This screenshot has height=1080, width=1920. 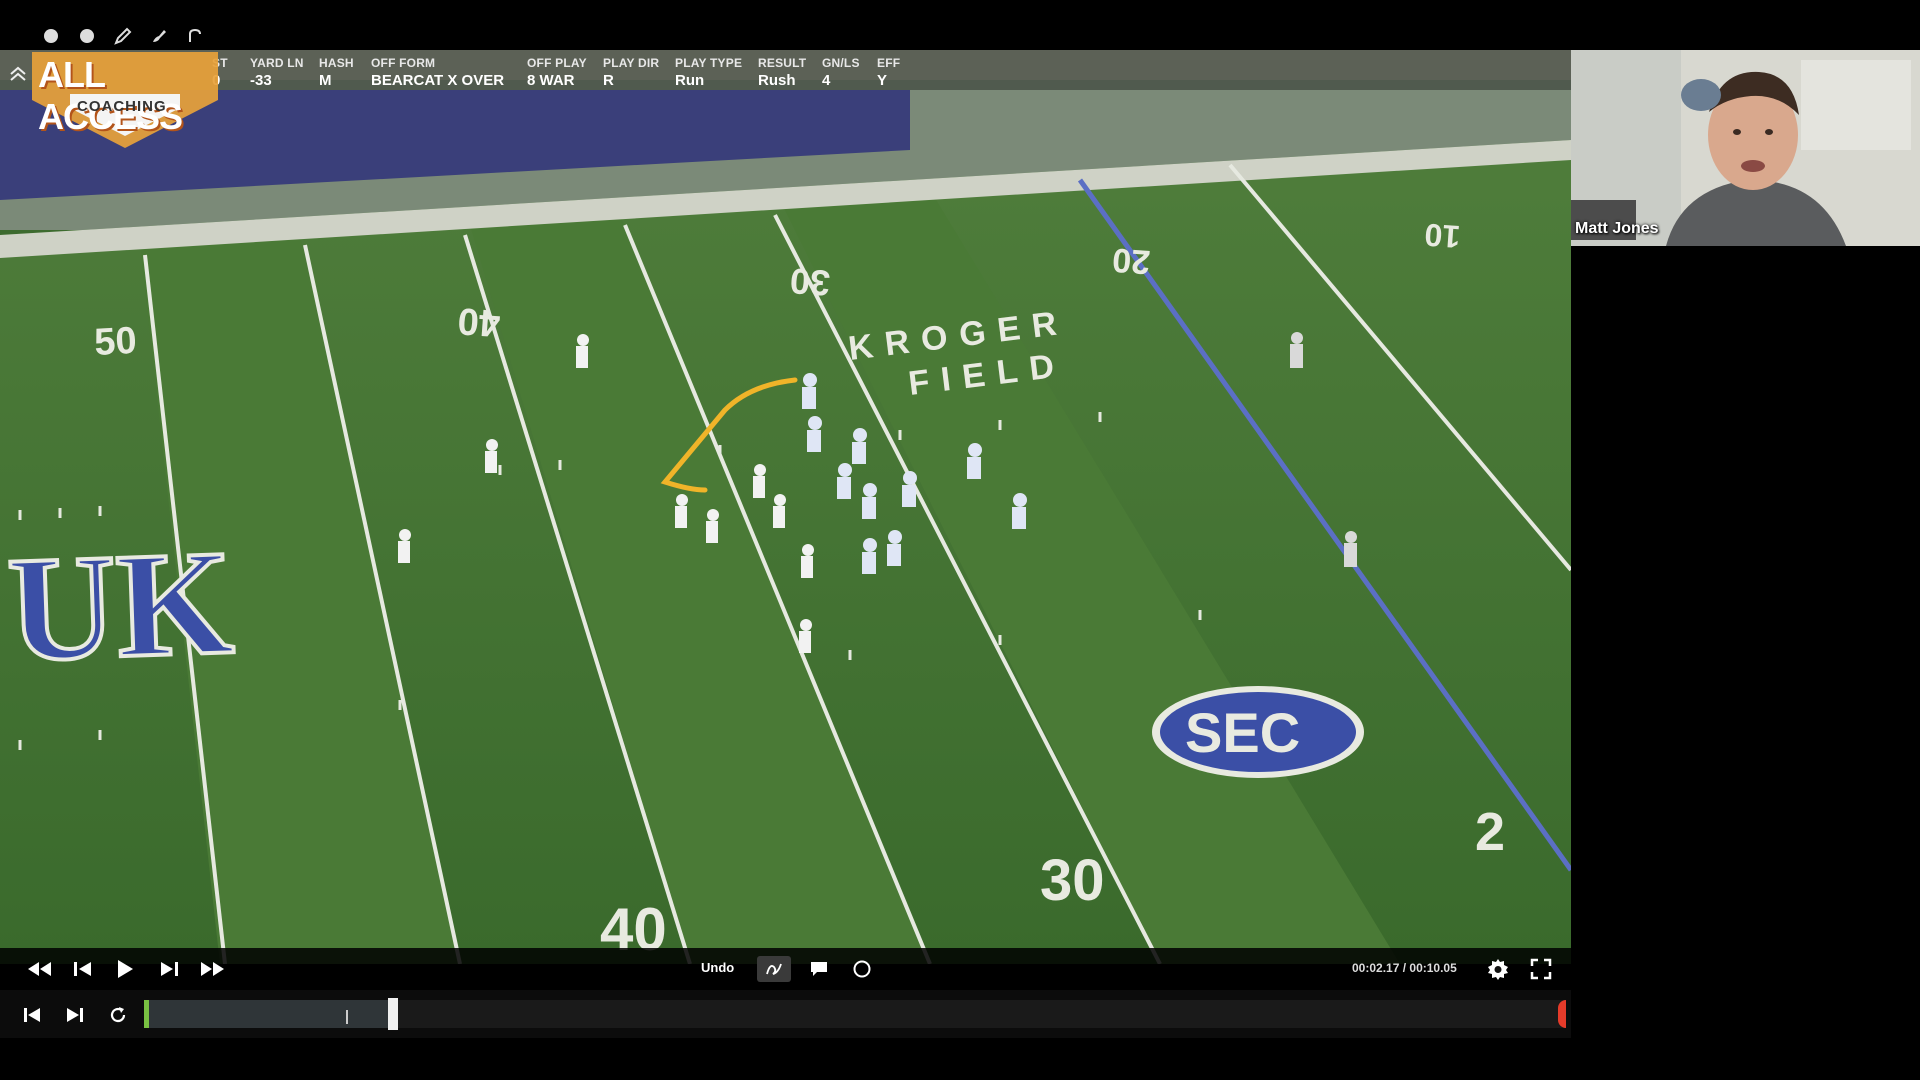 What do you see at coordinates (146, 1014) in the screenshot?
I see `timeline-start-marker` at bounding box center [146, 1014].